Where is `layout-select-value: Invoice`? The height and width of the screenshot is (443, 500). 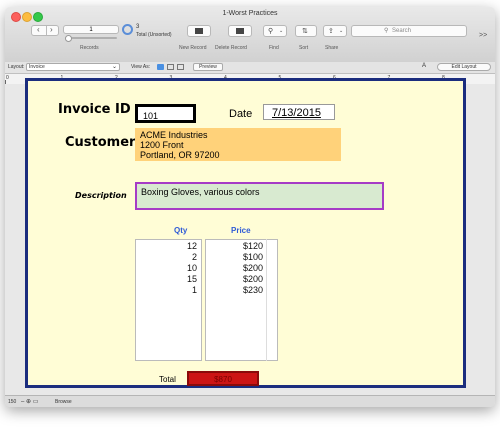
layout-select-value: Invoice is located at coordinates (37, 67).